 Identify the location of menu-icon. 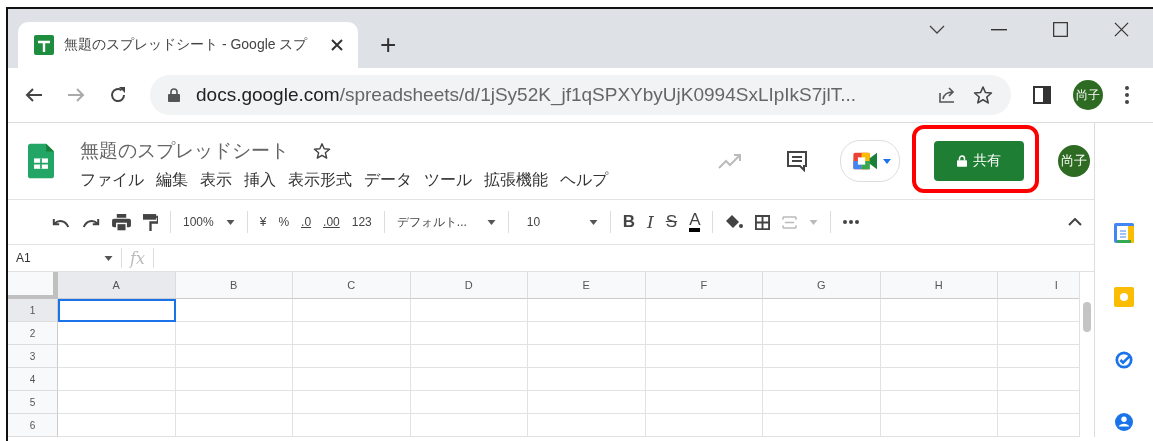
(1127, 95).